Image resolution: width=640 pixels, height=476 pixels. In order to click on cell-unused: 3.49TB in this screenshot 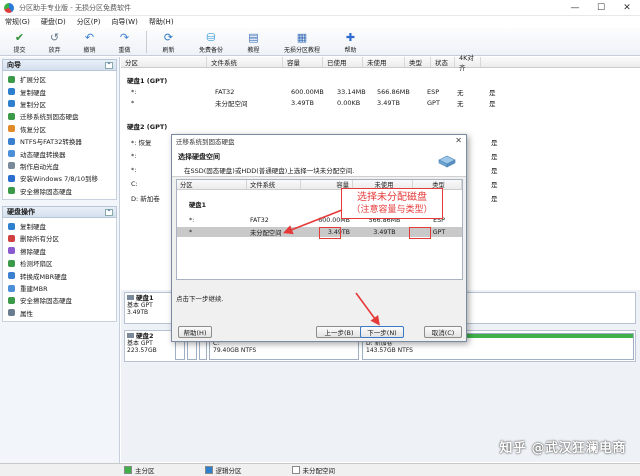, I will do `click(388, 102)`.